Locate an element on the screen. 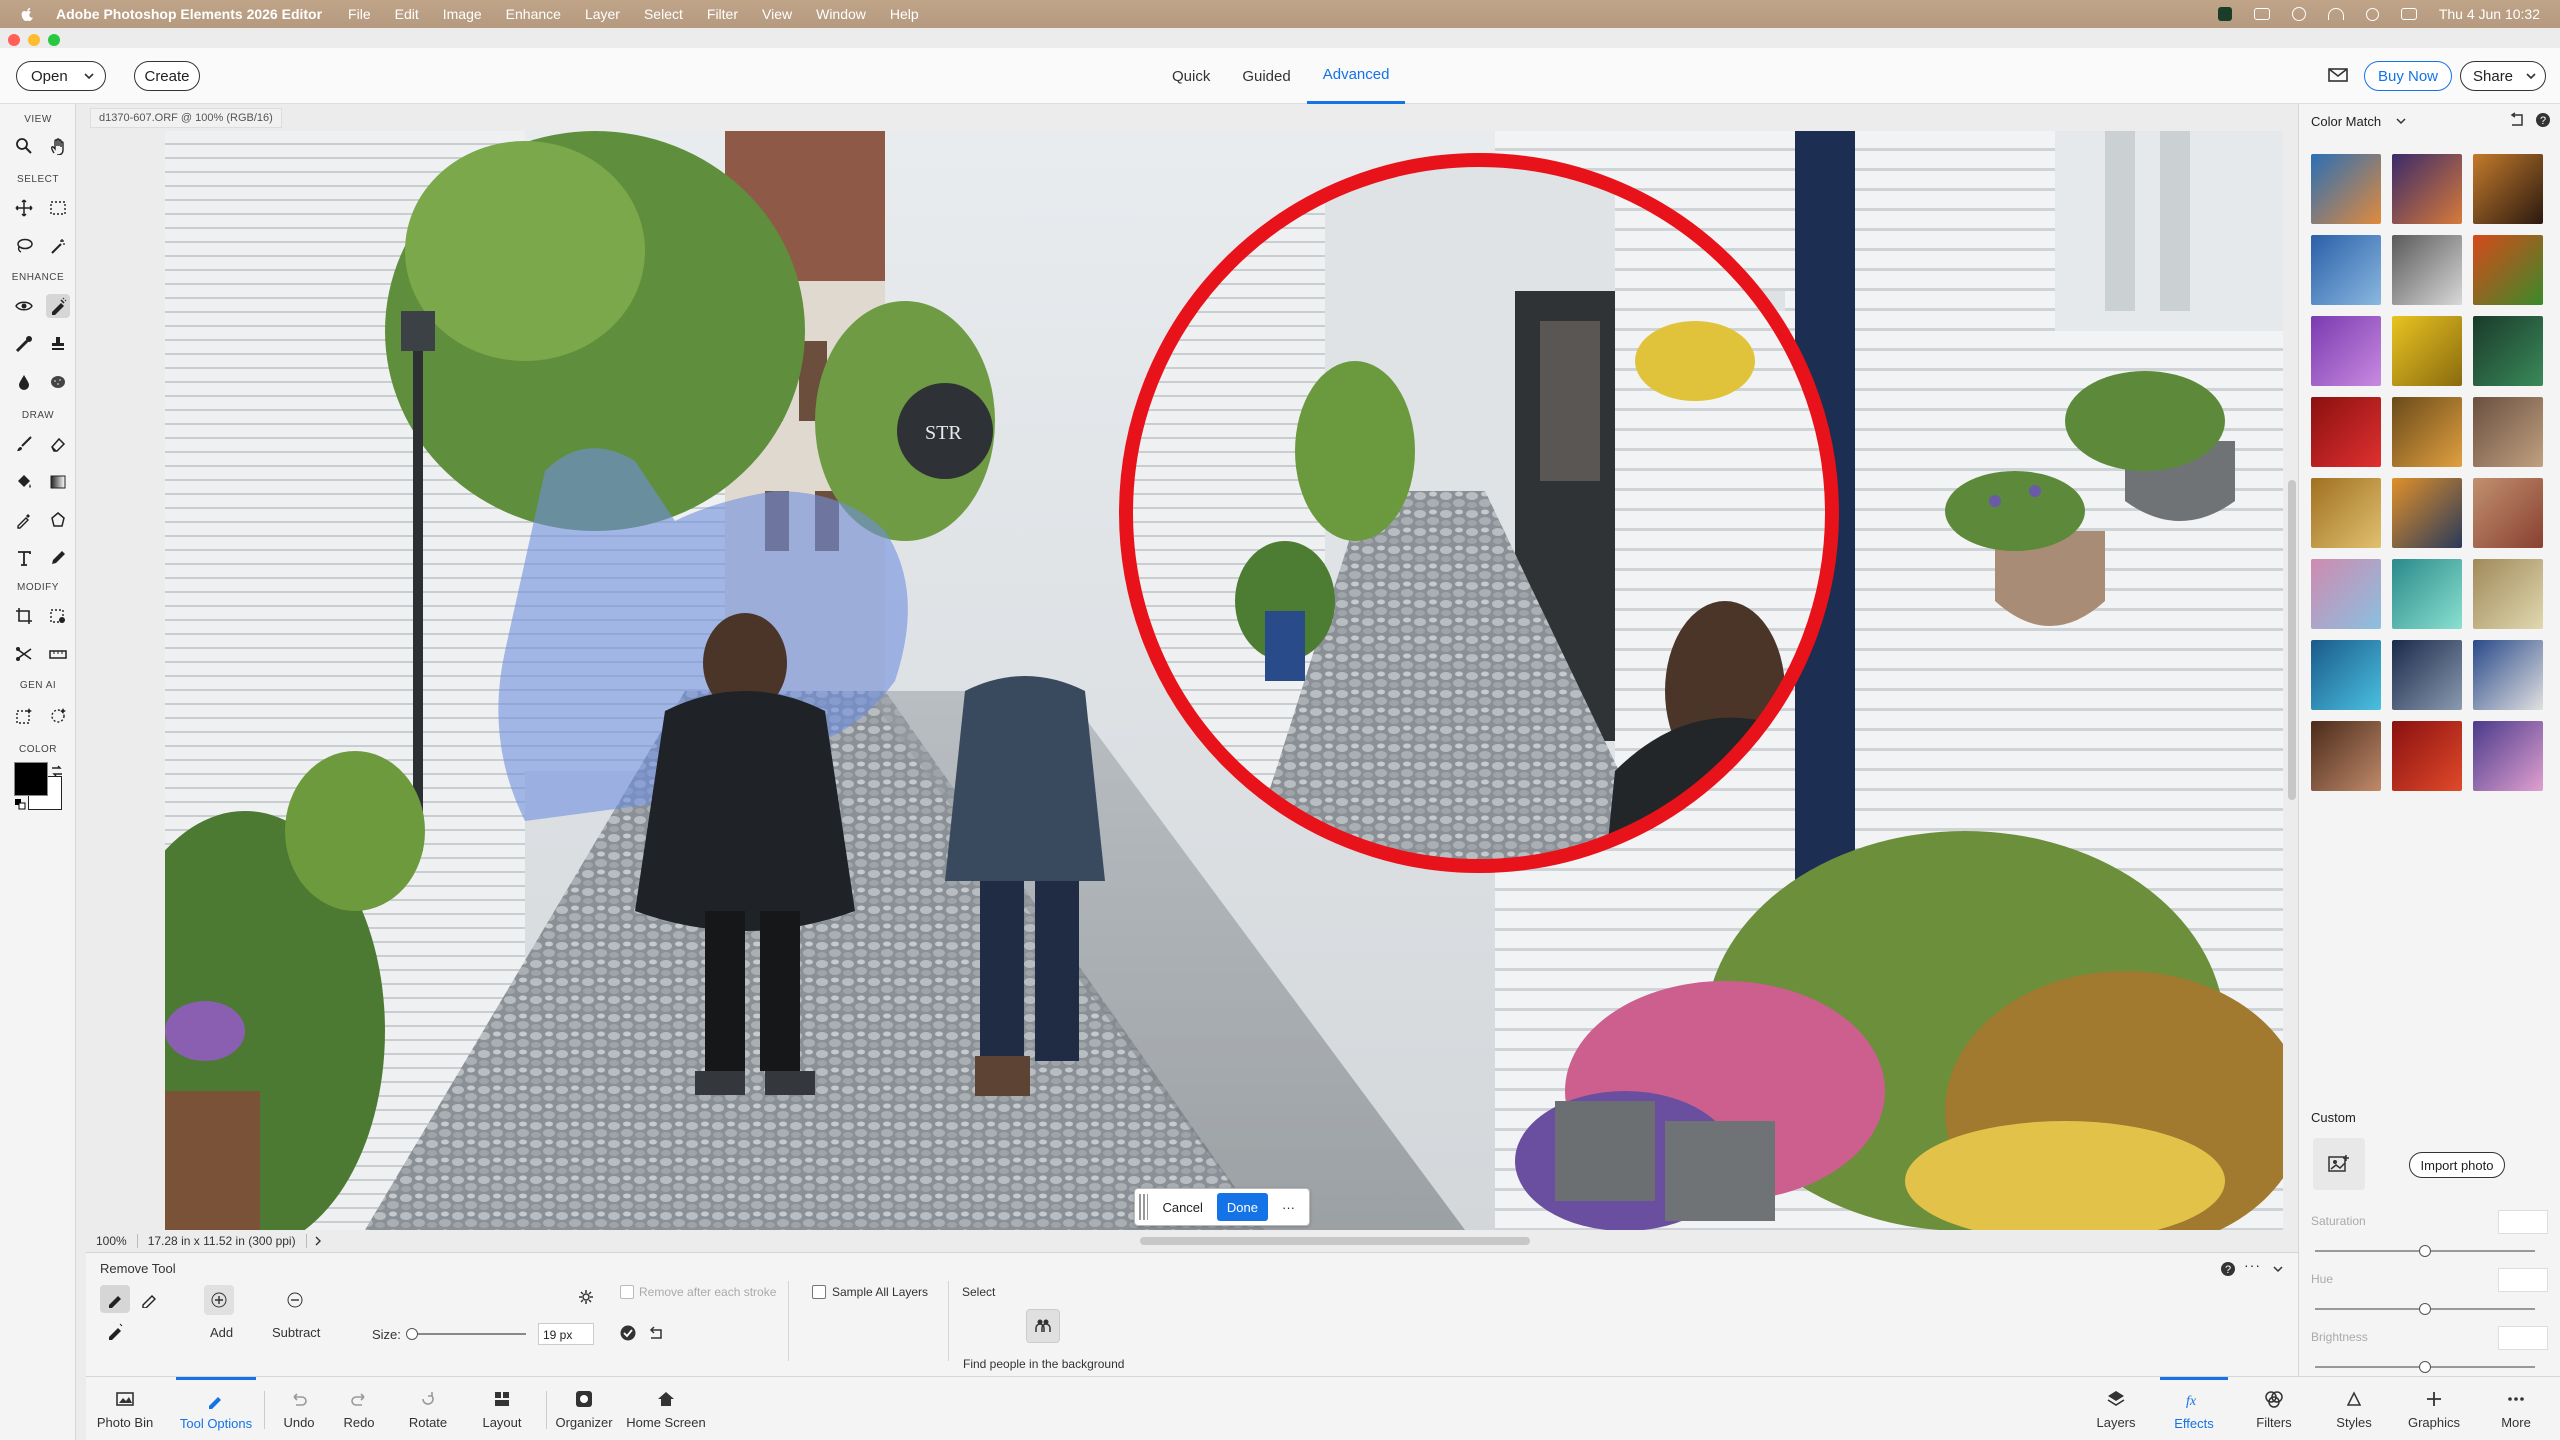 The width and height of the screenshot is (2560, 1440). brightness-knob is located at coordinates (2425, 1367).